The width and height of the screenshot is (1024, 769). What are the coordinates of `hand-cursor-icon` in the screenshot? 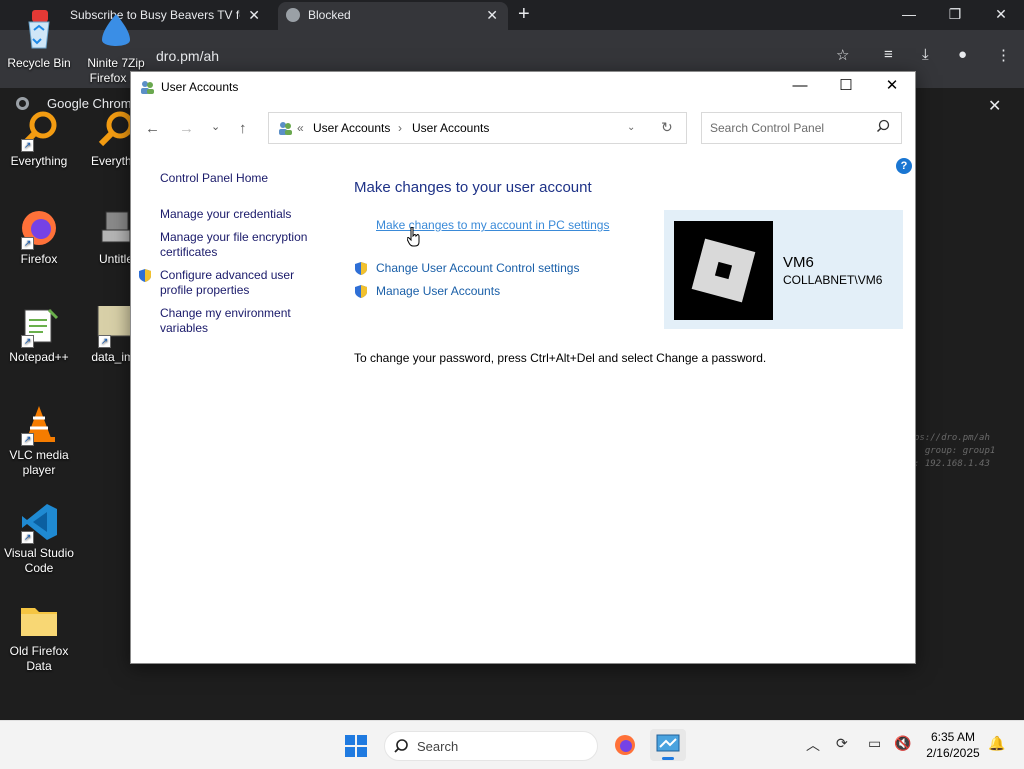 It's located at (413, 238).